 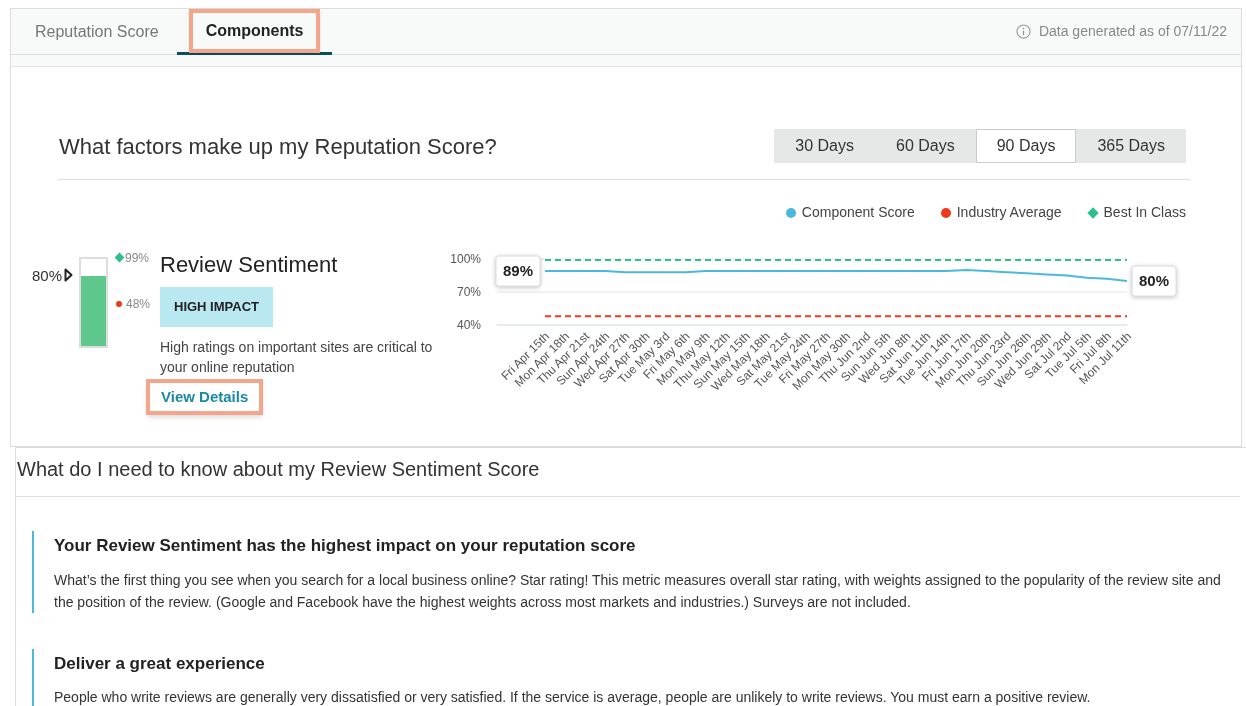 What do you see at coordinates (468, 325) in the screenshot?
I see `y-tick-label: 40%` at bounding box center [468, 325].